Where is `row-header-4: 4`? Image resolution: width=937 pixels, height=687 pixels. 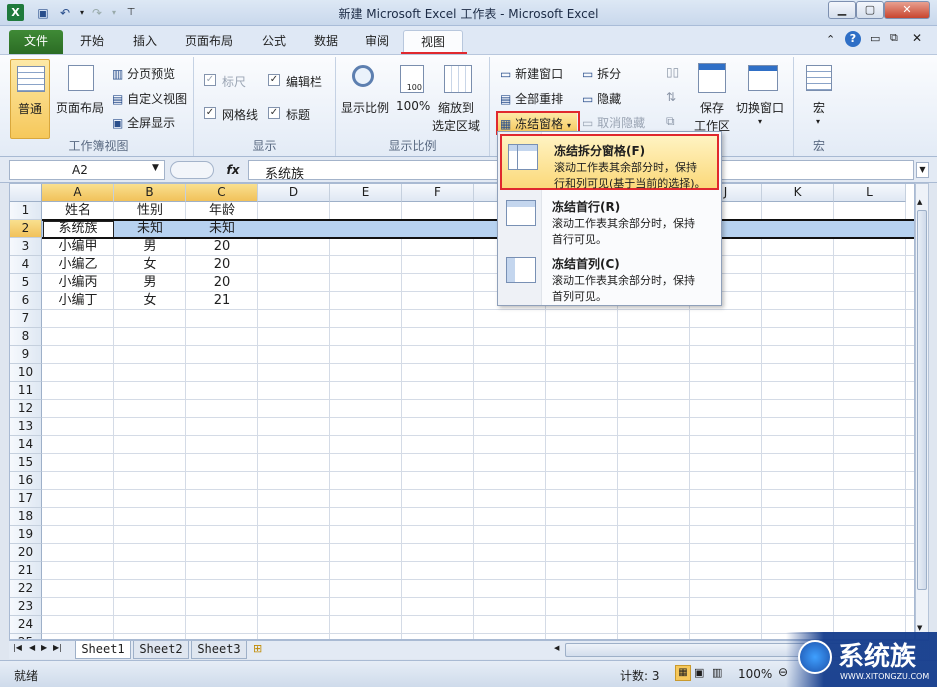 row-header-4: 4 is located at coordinates (26, 265).